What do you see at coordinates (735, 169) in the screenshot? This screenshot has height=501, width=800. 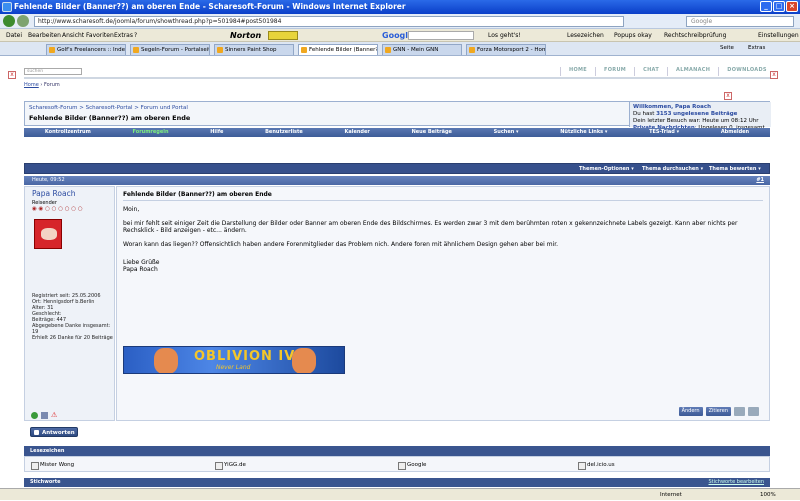 I see `thread-rate-menu: Thema bewerten ▾` at bounding box center [735, 169].